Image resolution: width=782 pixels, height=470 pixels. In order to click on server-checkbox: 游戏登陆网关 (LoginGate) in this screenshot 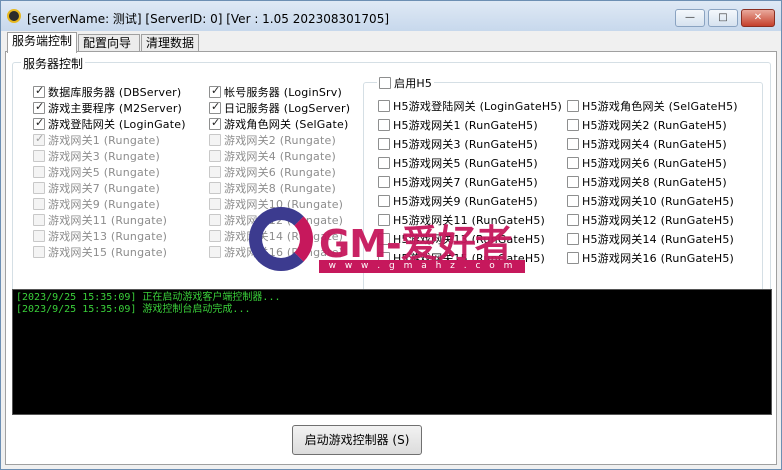, I will do `click(109, 123)`.